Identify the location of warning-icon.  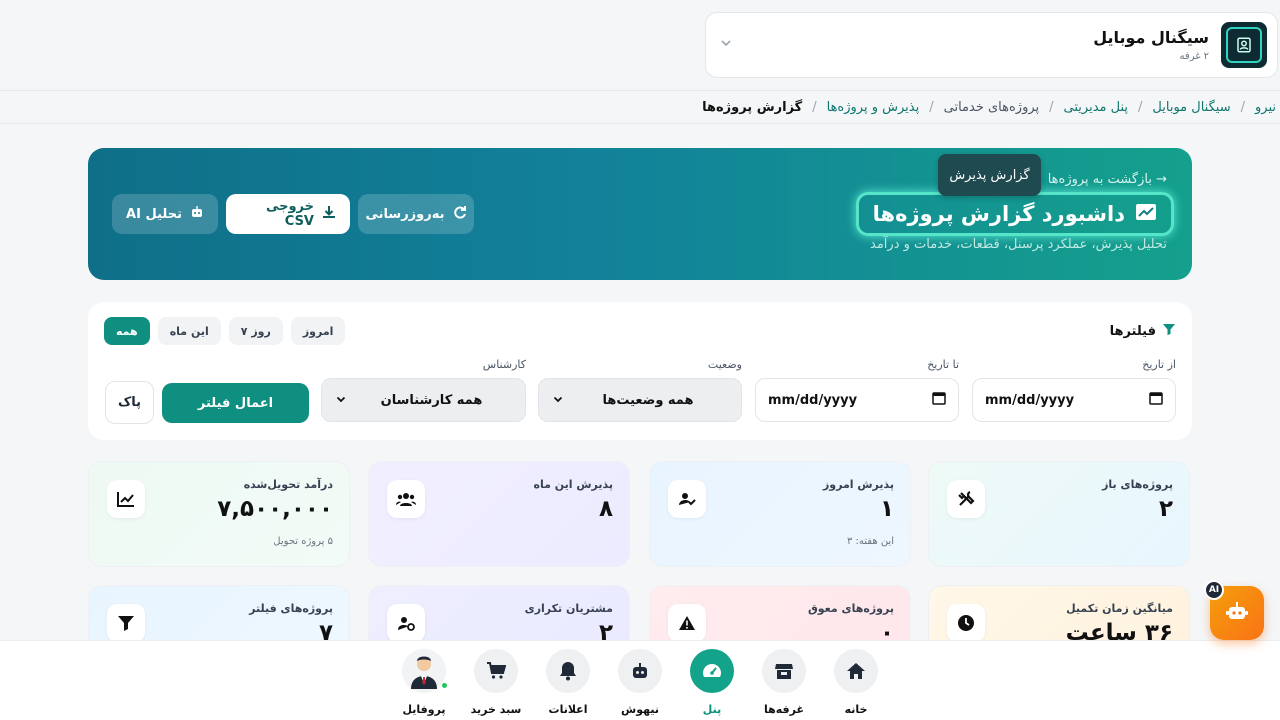
(687, 623).